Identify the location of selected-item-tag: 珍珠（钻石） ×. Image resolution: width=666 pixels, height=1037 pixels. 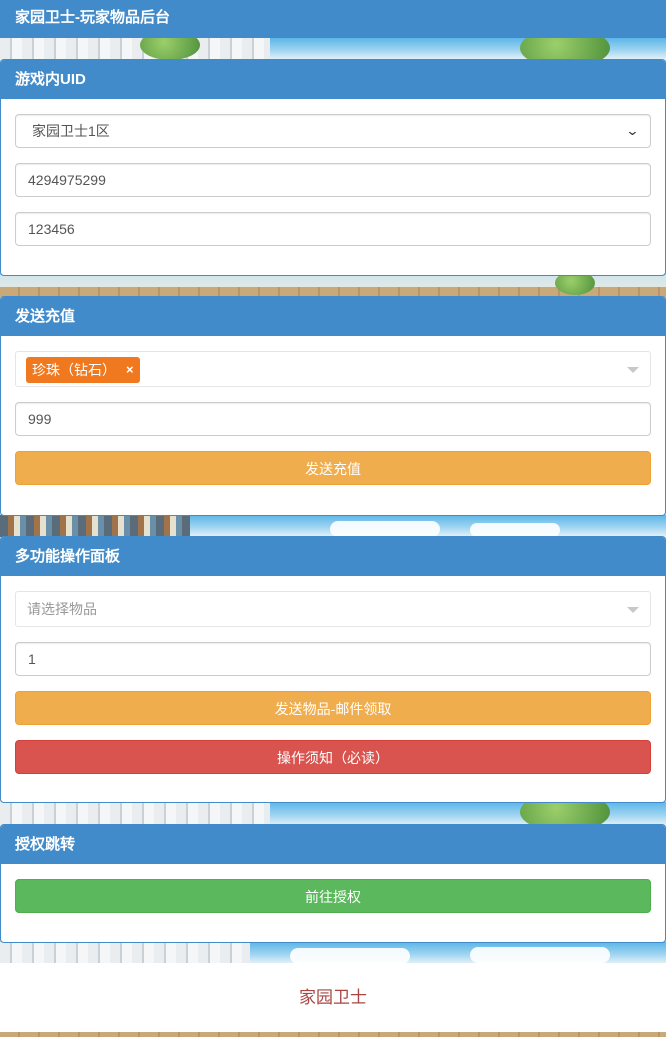
(83, 370).